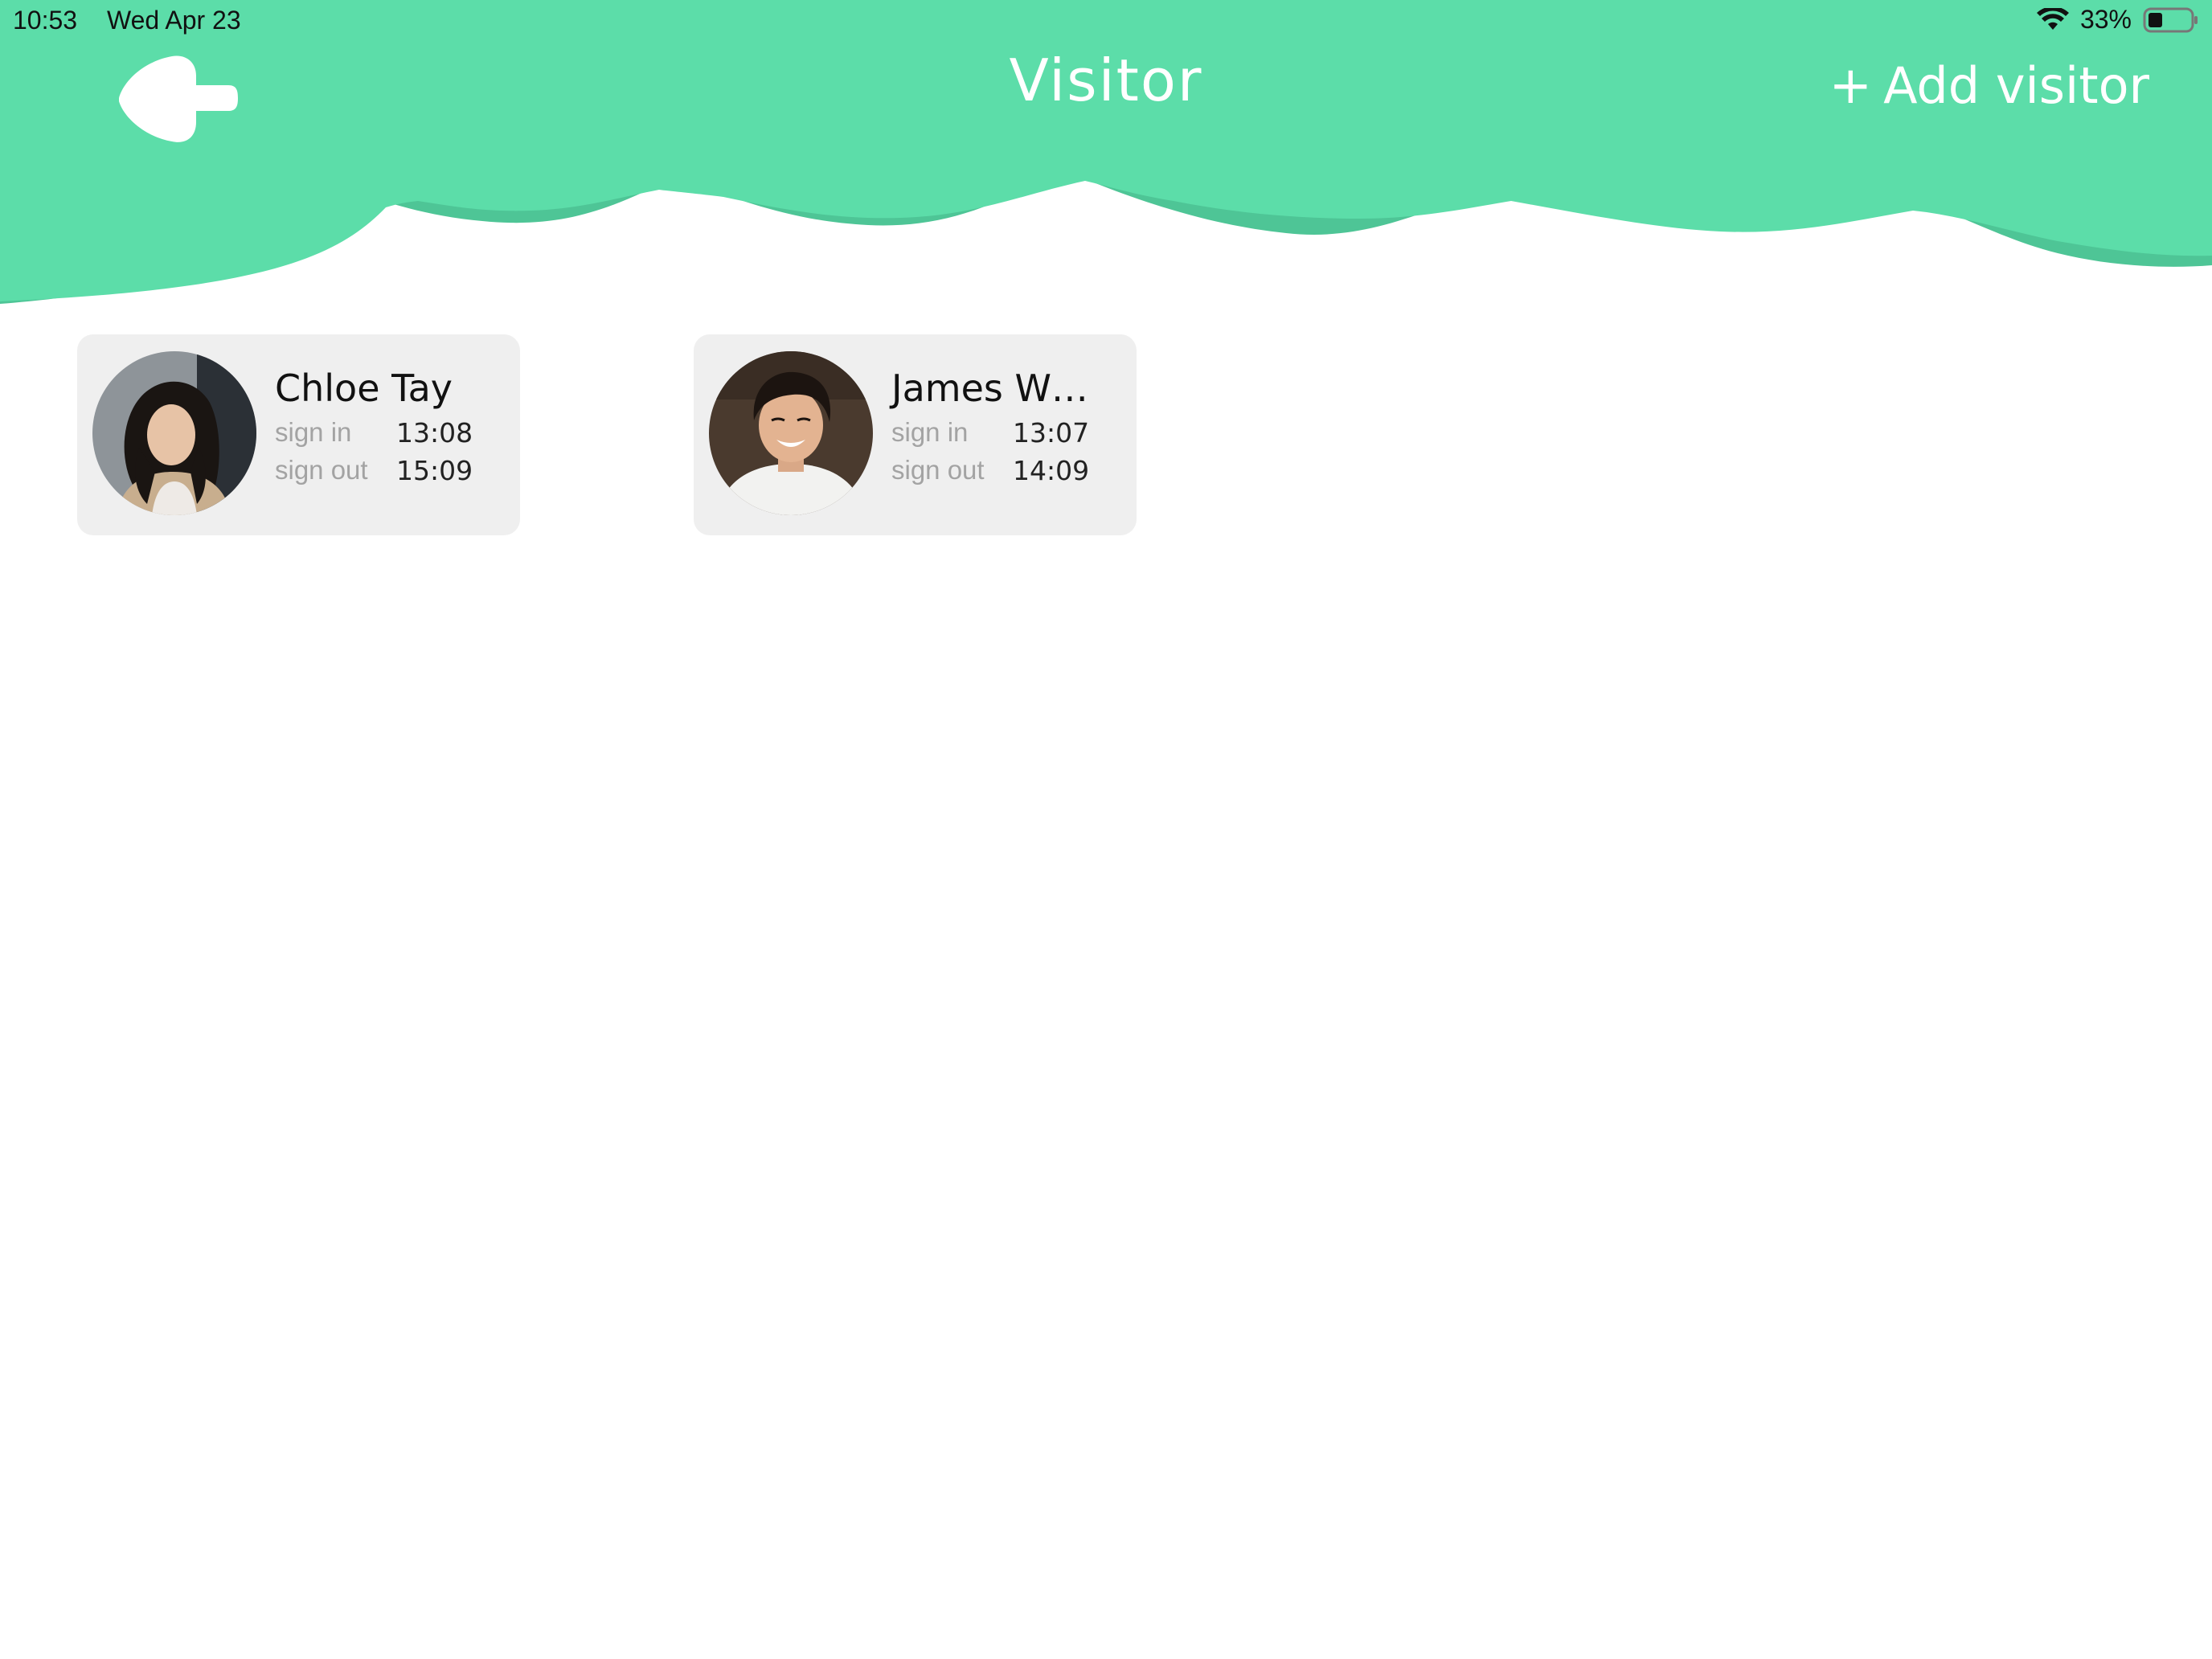 Image resolution: width=2212 pixels, height=1659 pixels. What do you see at coordinates (1051, 433) in the screenshot?
I see `sign-in-time: 13:07` at bounding box center [1051, 433].